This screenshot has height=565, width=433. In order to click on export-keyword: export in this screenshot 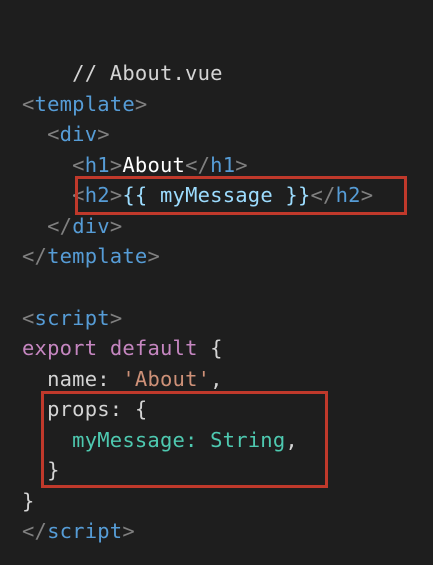, I will do `click(60, 348)`.